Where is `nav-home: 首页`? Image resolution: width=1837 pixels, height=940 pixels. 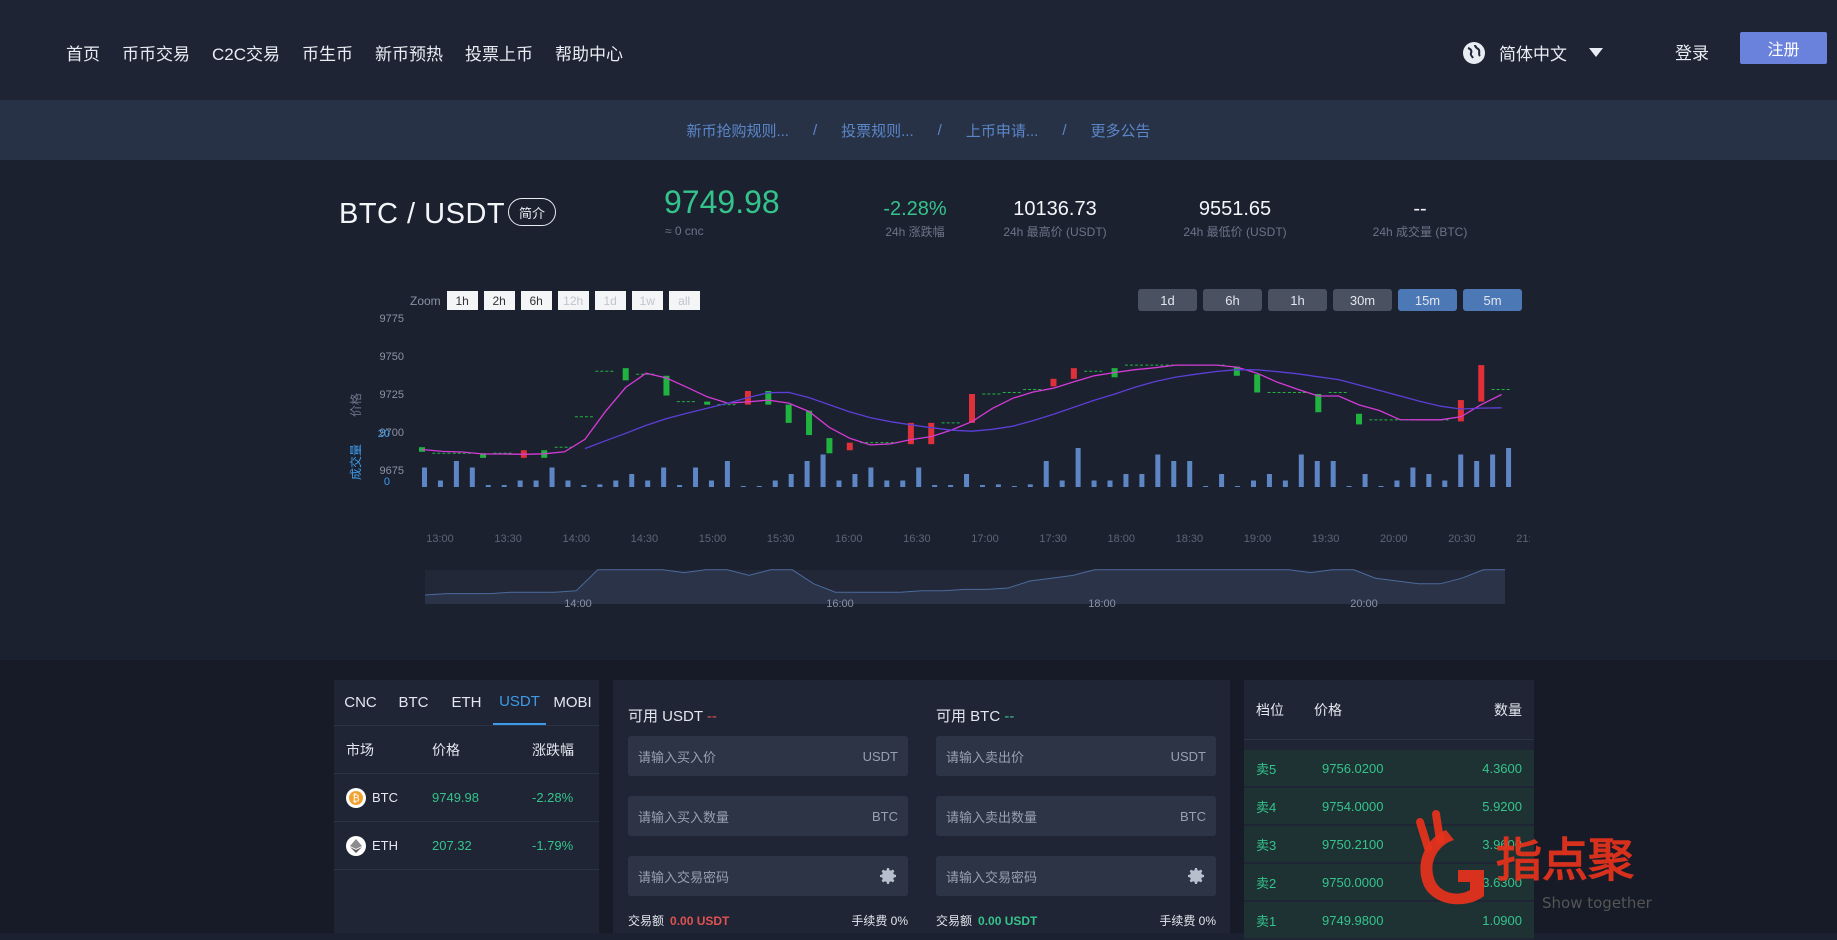
nav-home: 首页 is located at coordinates (83, 52).